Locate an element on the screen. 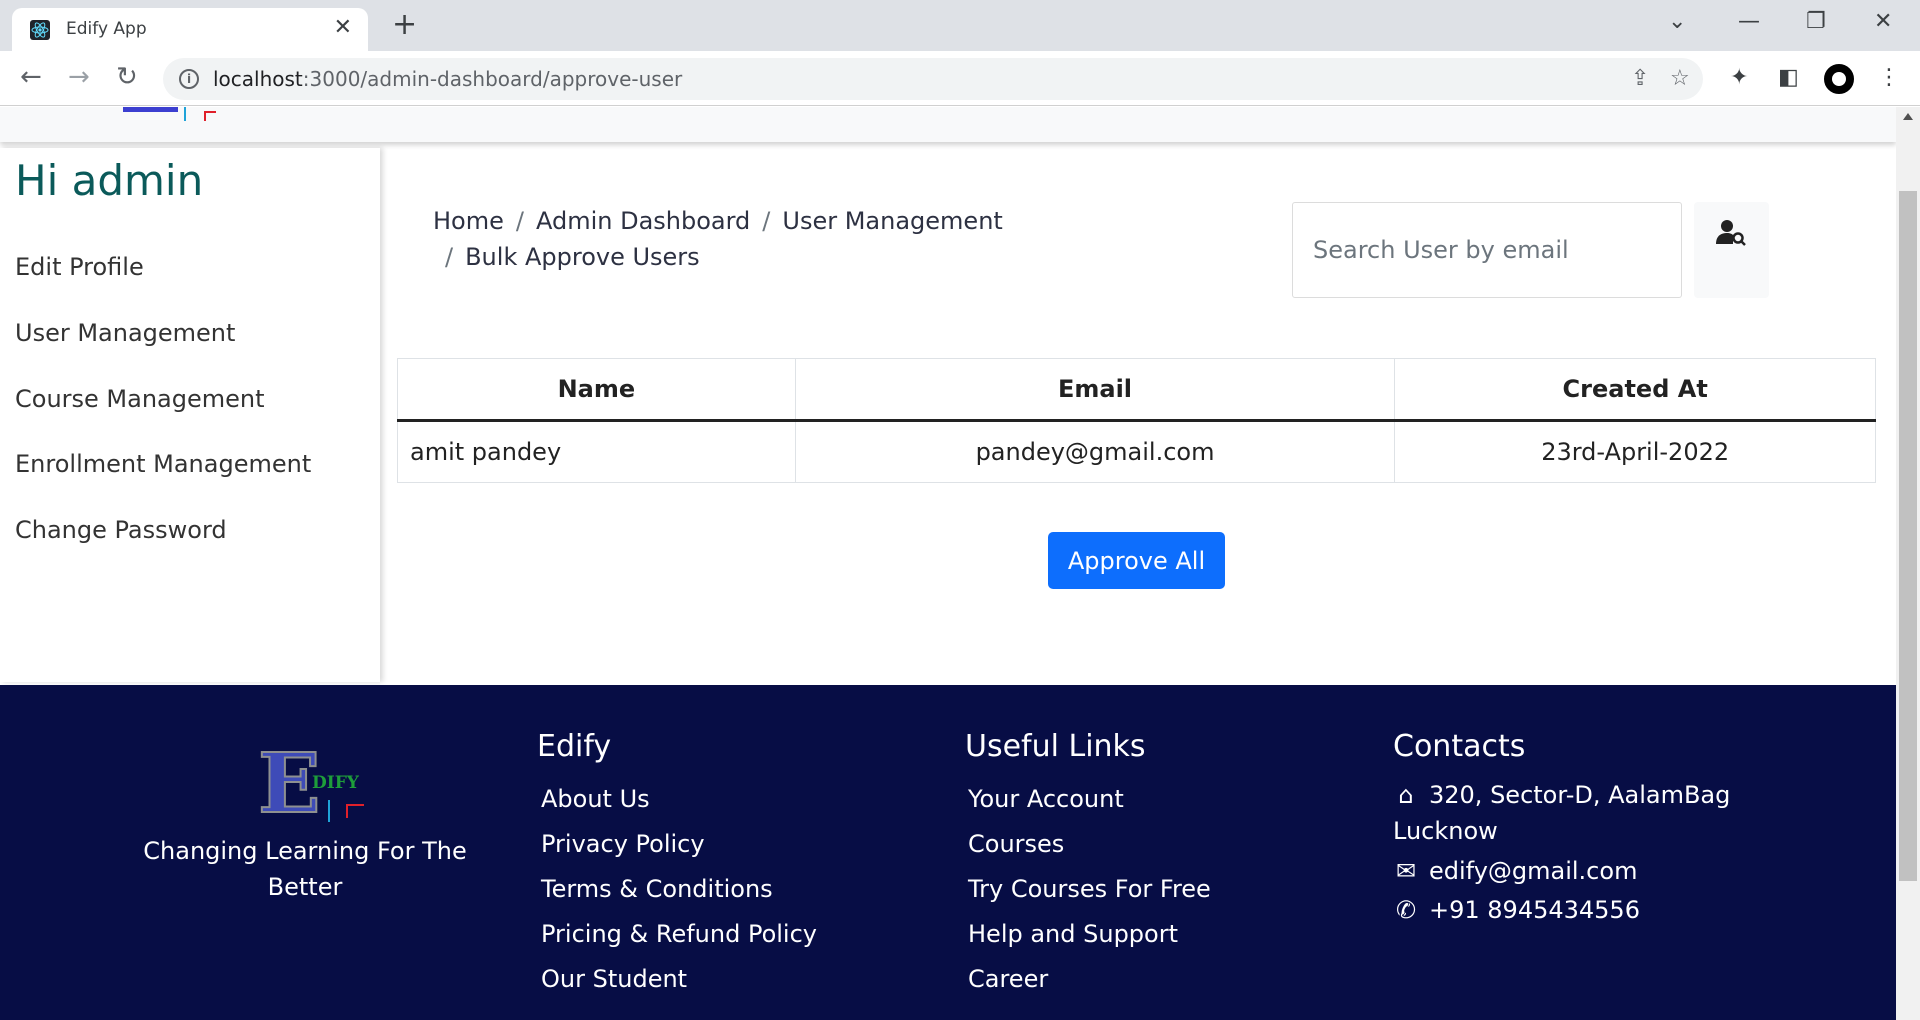  column-header-name: Name is located at coordinates (596, 390).